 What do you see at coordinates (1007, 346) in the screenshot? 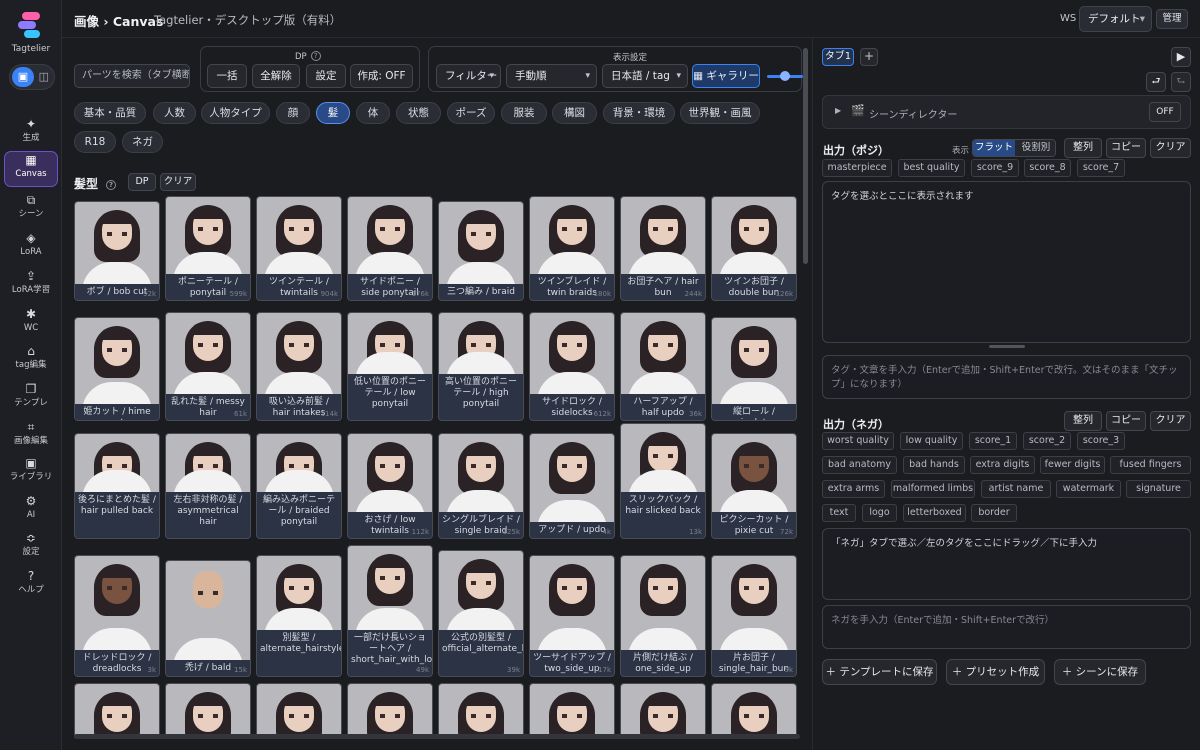
I see `resize-handle` at bounding box center [1007, 346].